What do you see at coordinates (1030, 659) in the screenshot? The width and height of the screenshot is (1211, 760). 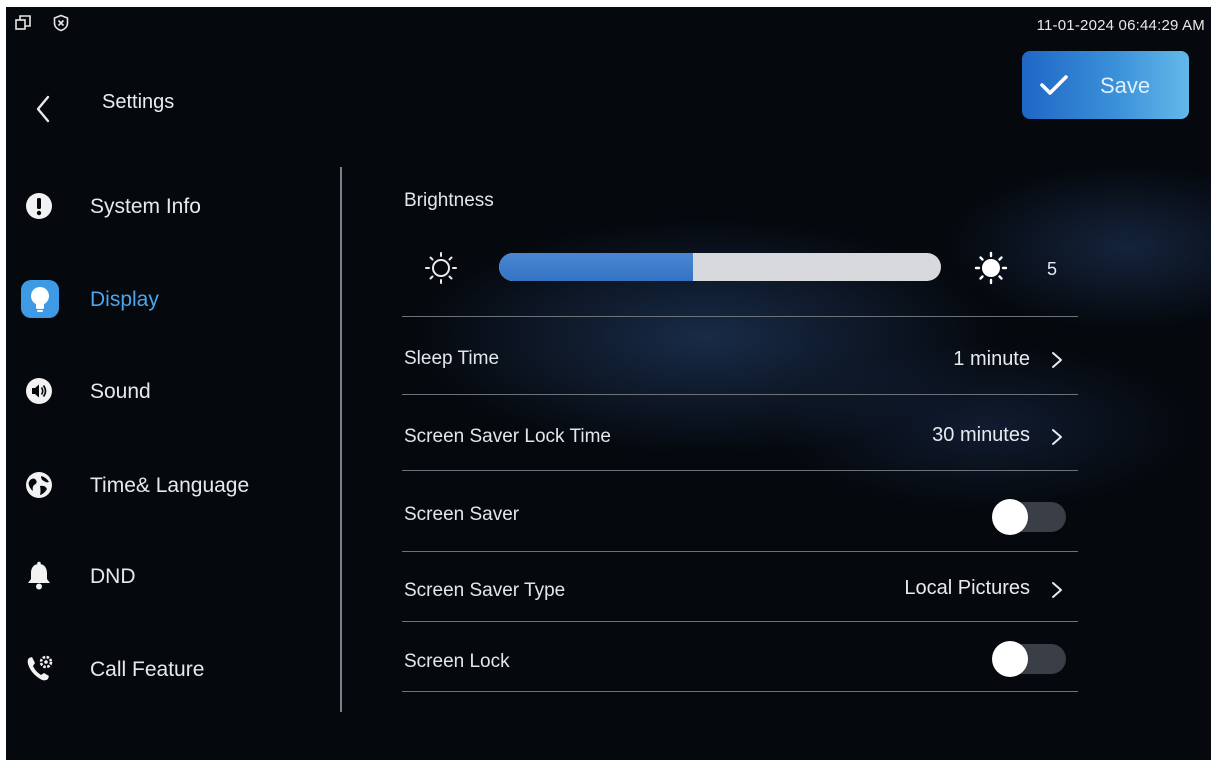 I see `screen-lock-toggle` at bounding box center [1030, 659].